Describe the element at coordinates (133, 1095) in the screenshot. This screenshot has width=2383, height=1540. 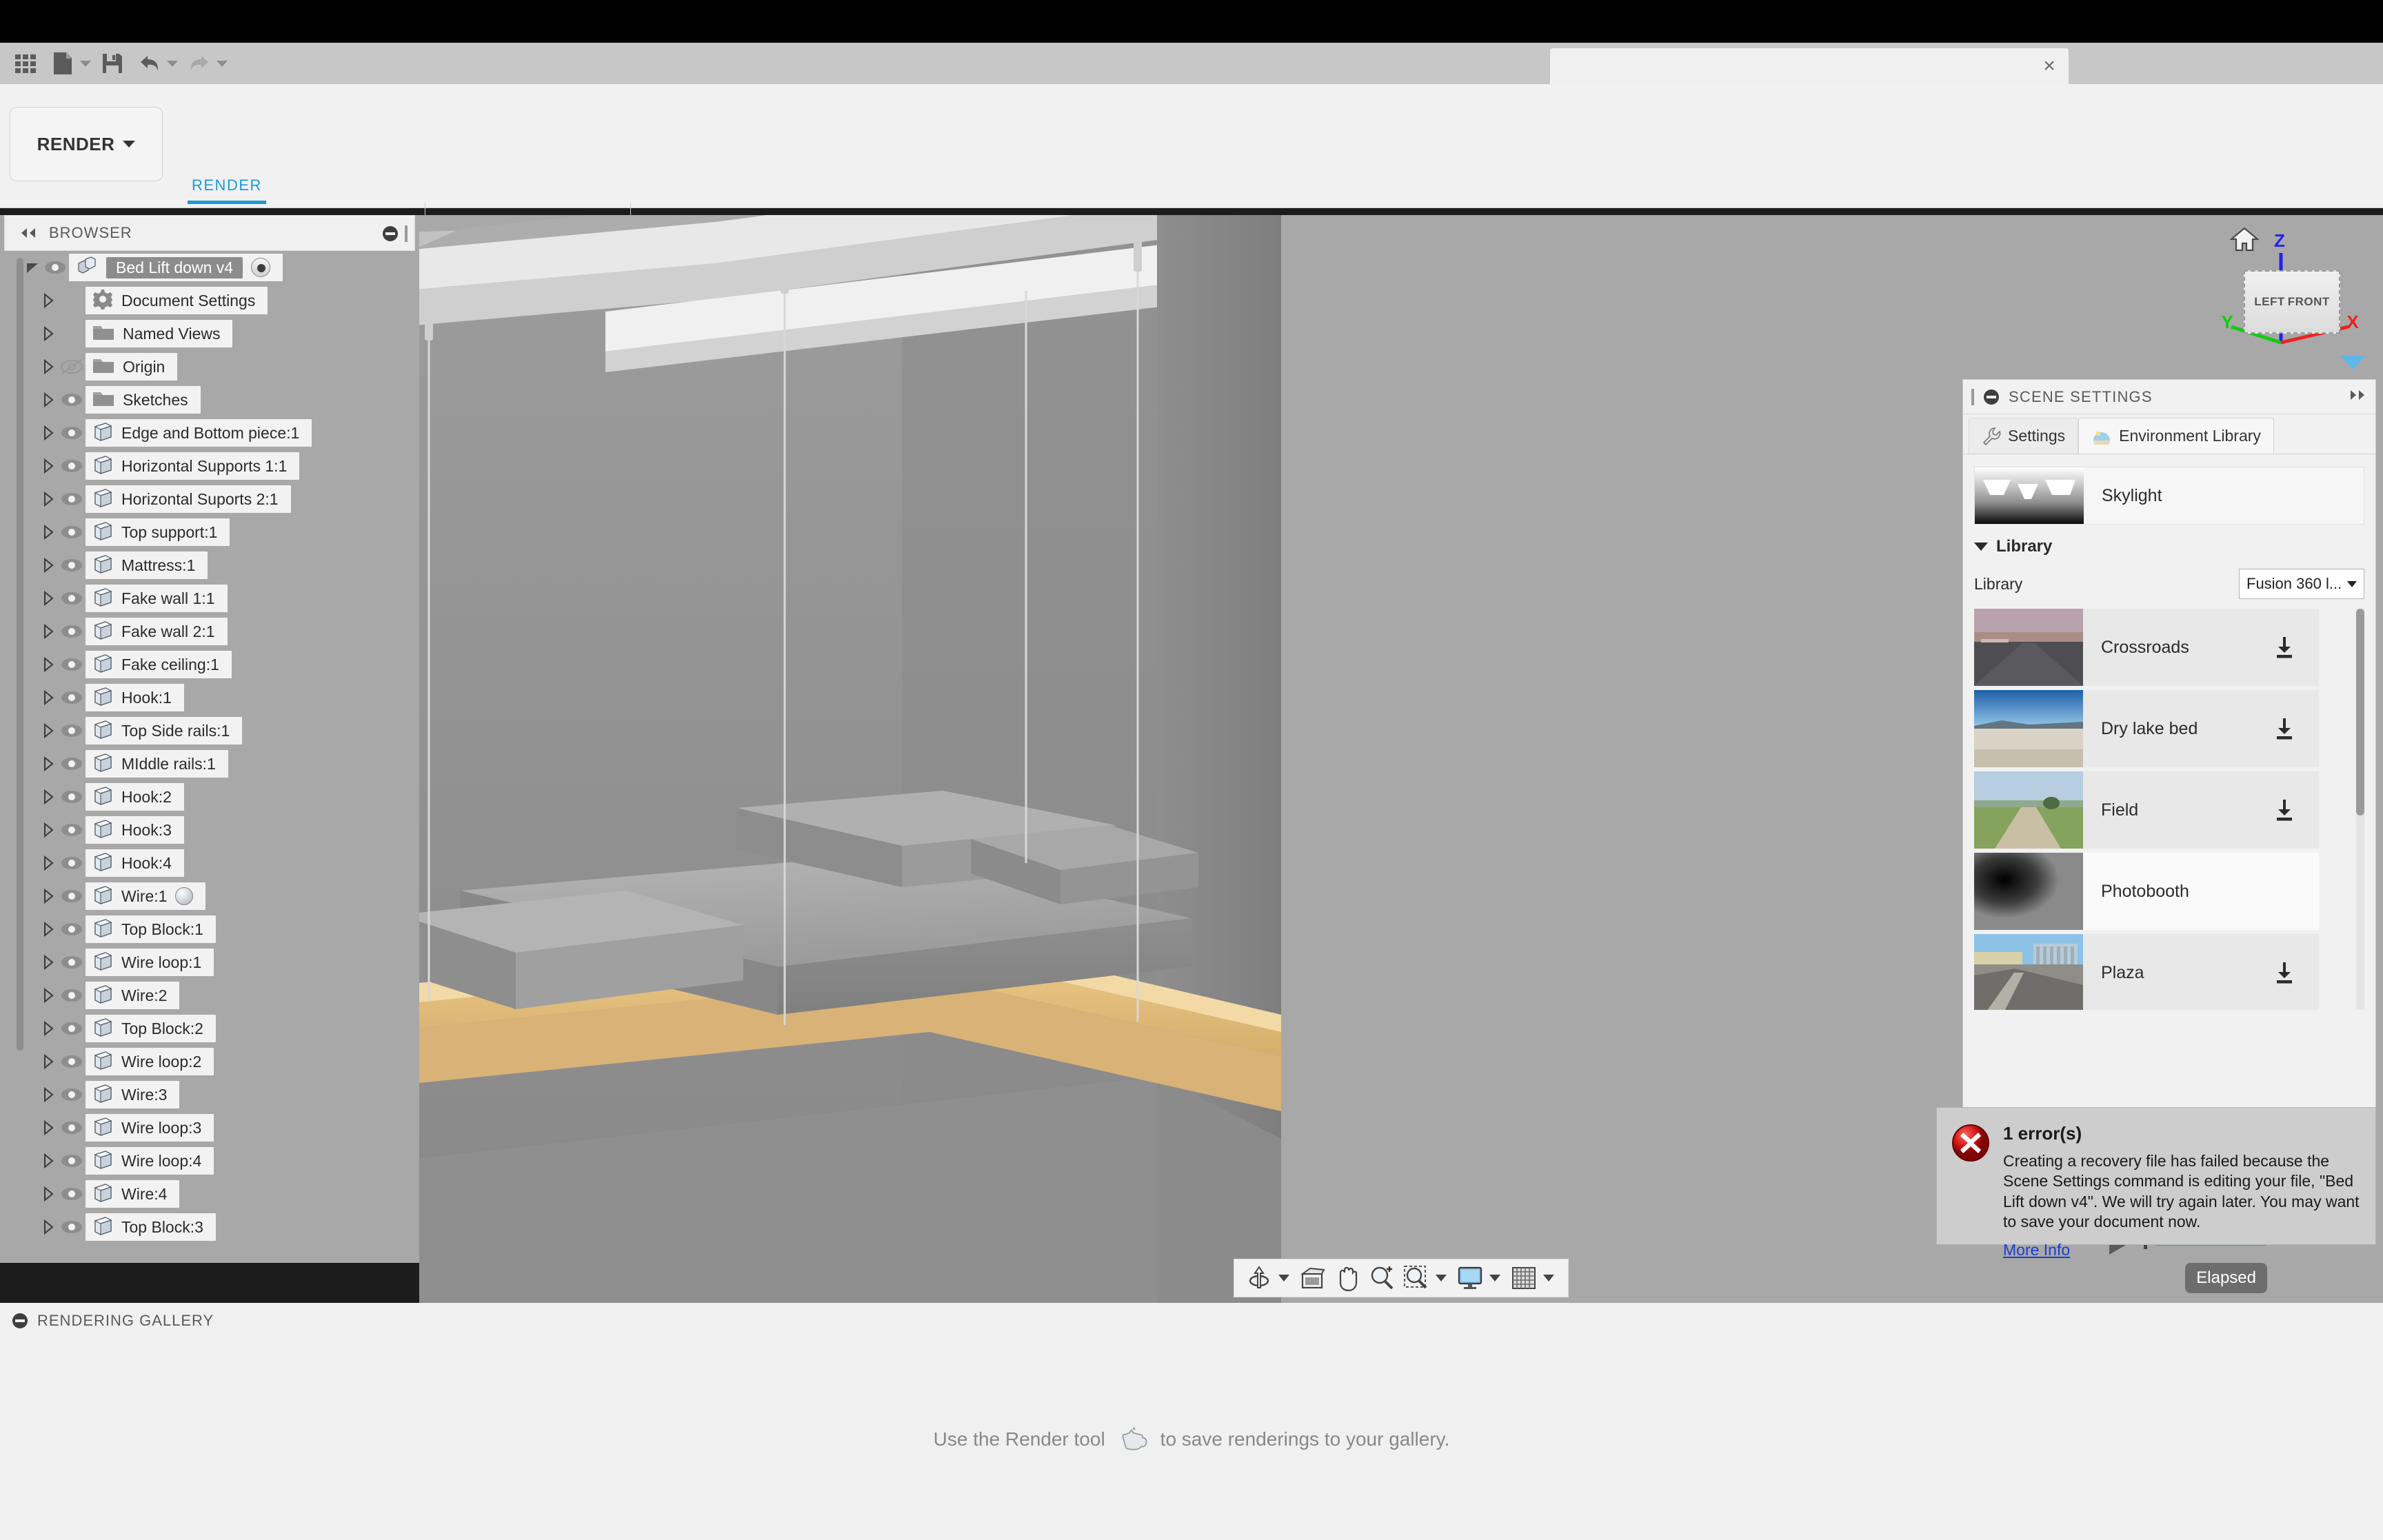
I see `browser-tree-item: Wire:3` at that location.